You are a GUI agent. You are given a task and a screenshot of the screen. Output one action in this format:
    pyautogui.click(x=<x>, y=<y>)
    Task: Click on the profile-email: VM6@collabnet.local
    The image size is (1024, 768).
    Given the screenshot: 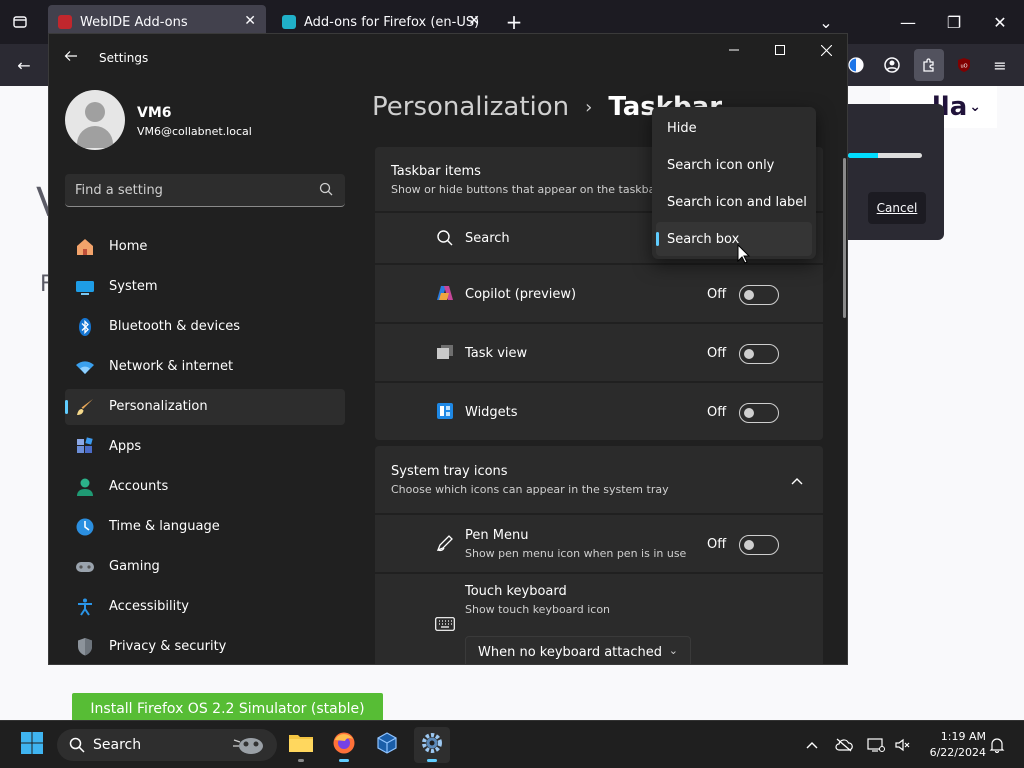 What is the action you would take?
    pyautogui.click(x=194, y=131)
    